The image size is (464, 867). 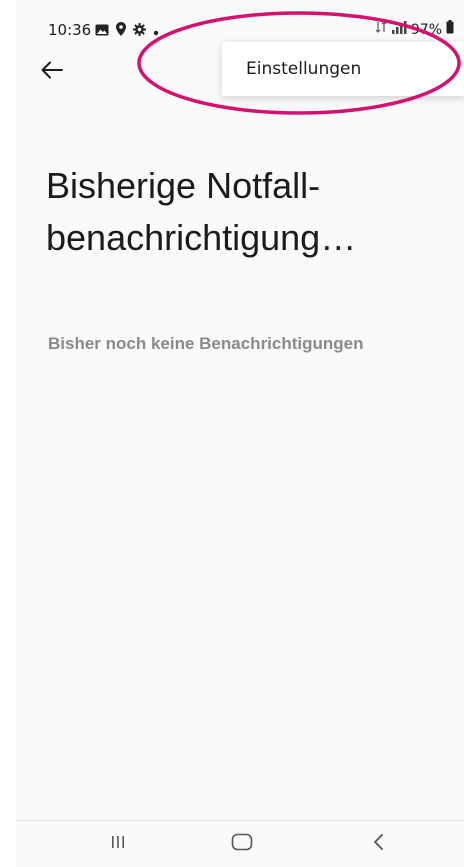 I want to click on status-icons-right: 97%, so click(x=414, y=30).